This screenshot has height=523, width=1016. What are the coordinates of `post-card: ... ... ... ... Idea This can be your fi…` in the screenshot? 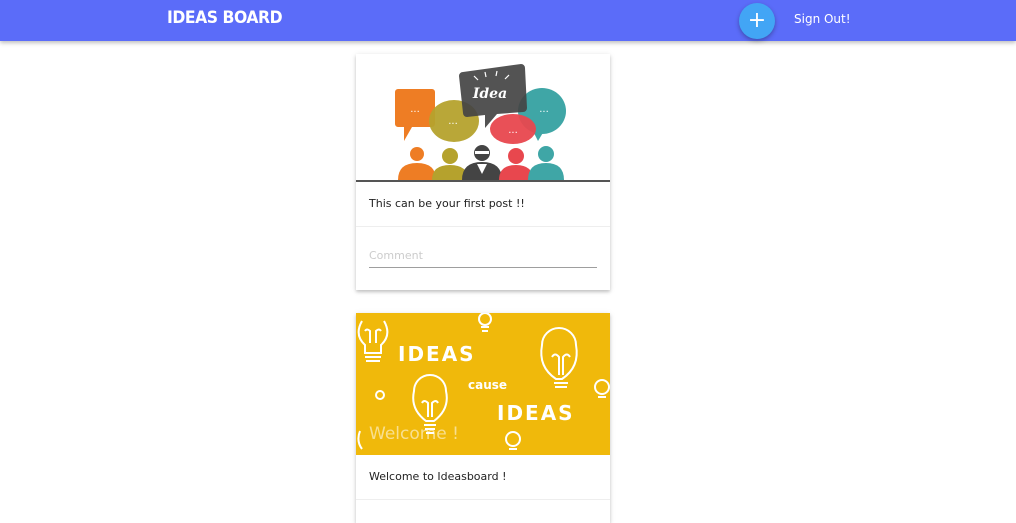 It's located at (483, 172).